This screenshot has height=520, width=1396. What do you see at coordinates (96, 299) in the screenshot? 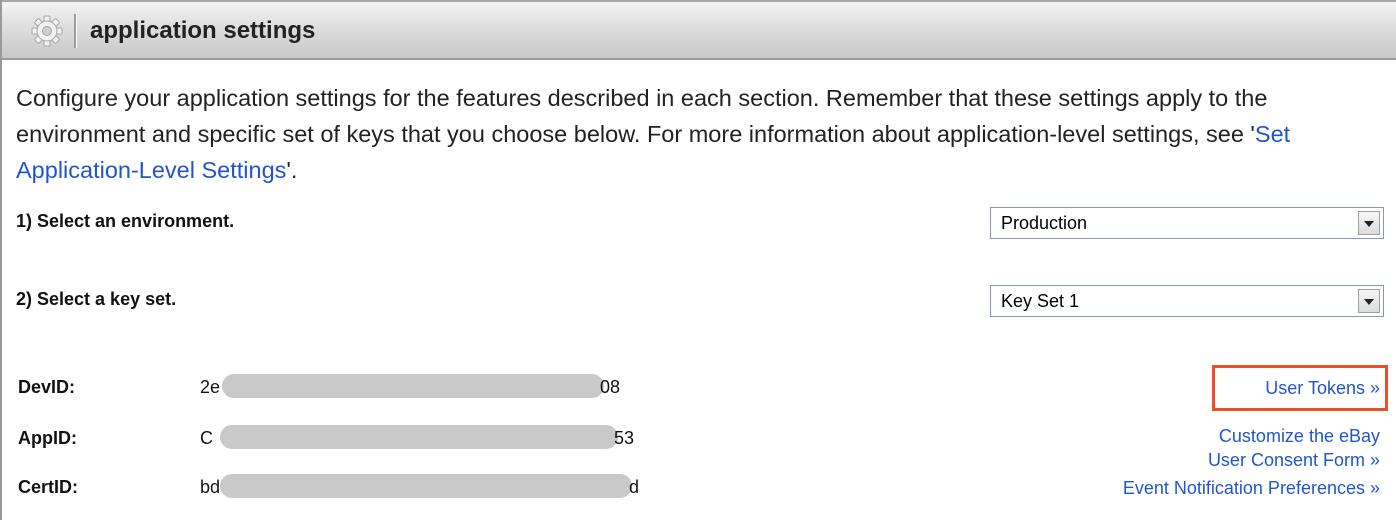
I see `key-set-step-label: 2) Select a key set.` at bounding box center [96, 299].